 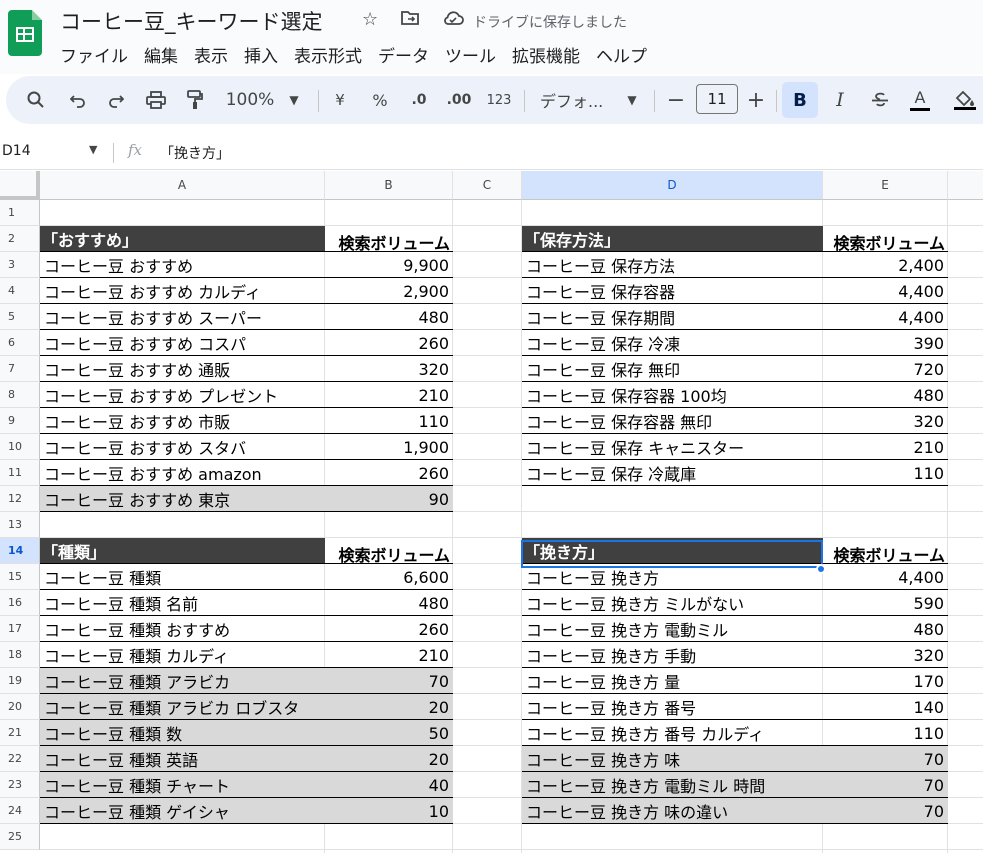 What do you see at coordinates (920, 100) in the screenshot?
I see `text-color-button: A` at bounding box center [920, 100].